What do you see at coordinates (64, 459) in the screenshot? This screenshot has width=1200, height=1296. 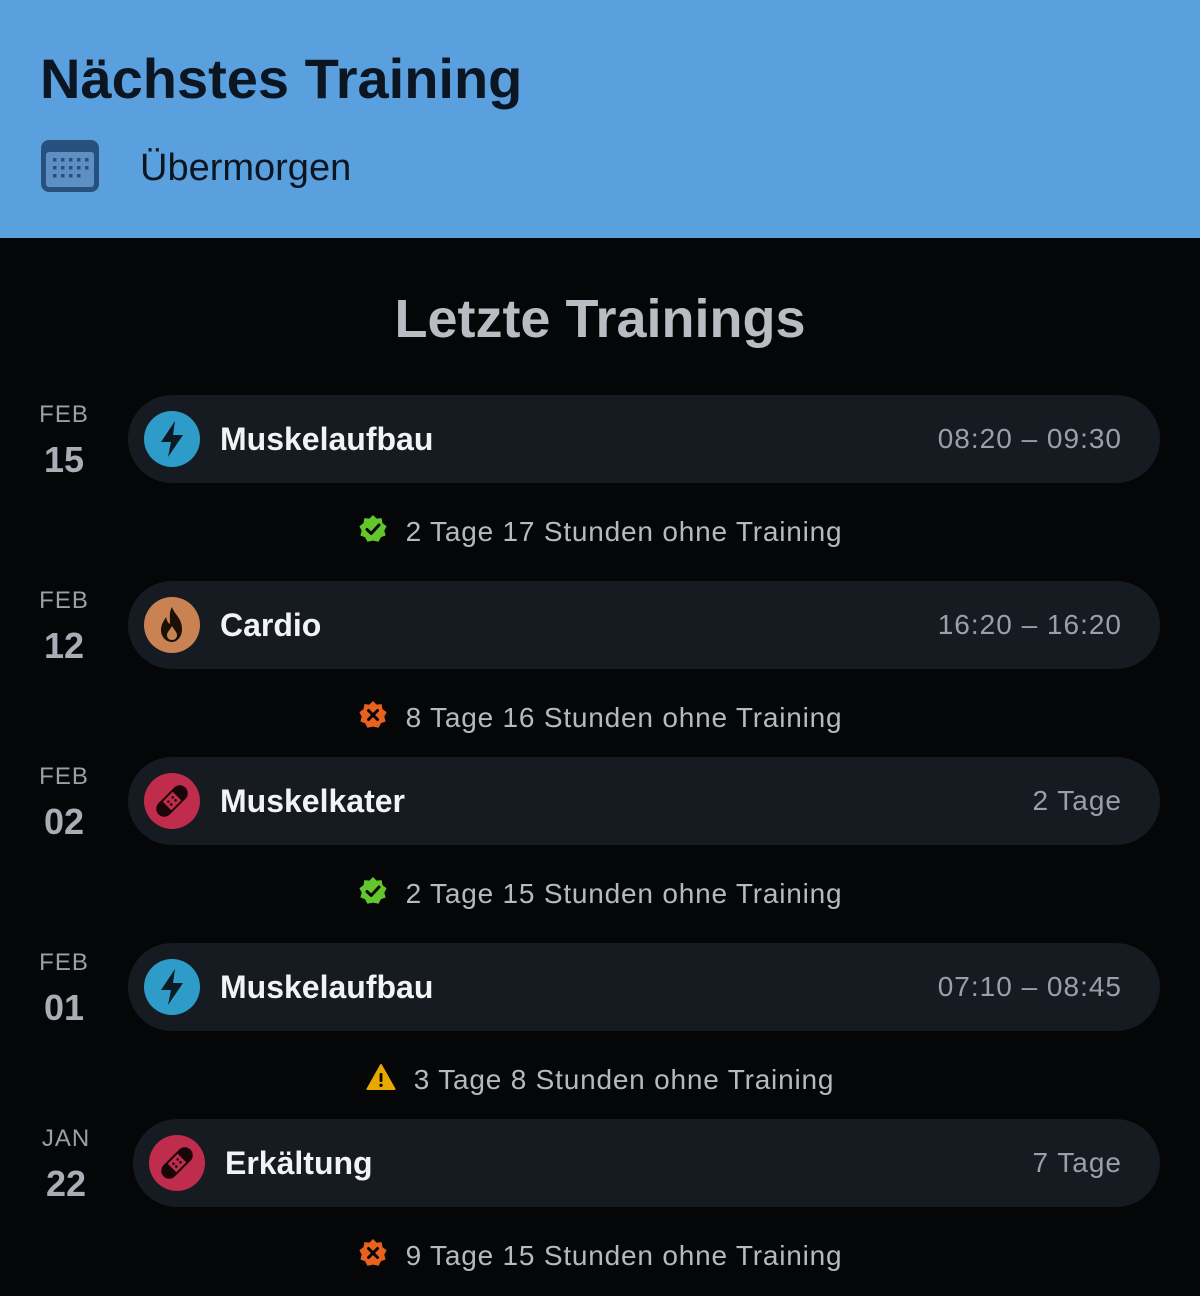 I see `date-day: 15` at bounding box center [64, 459].